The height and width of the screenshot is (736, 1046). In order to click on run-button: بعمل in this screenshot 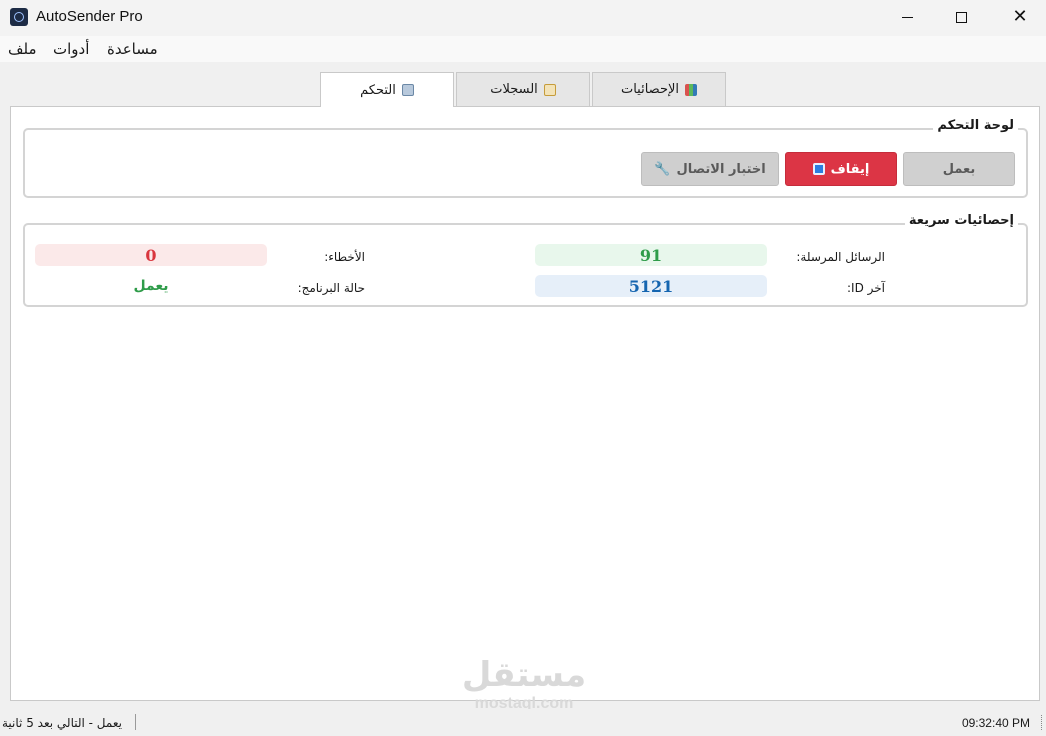, I will do `click(959, 169)`.